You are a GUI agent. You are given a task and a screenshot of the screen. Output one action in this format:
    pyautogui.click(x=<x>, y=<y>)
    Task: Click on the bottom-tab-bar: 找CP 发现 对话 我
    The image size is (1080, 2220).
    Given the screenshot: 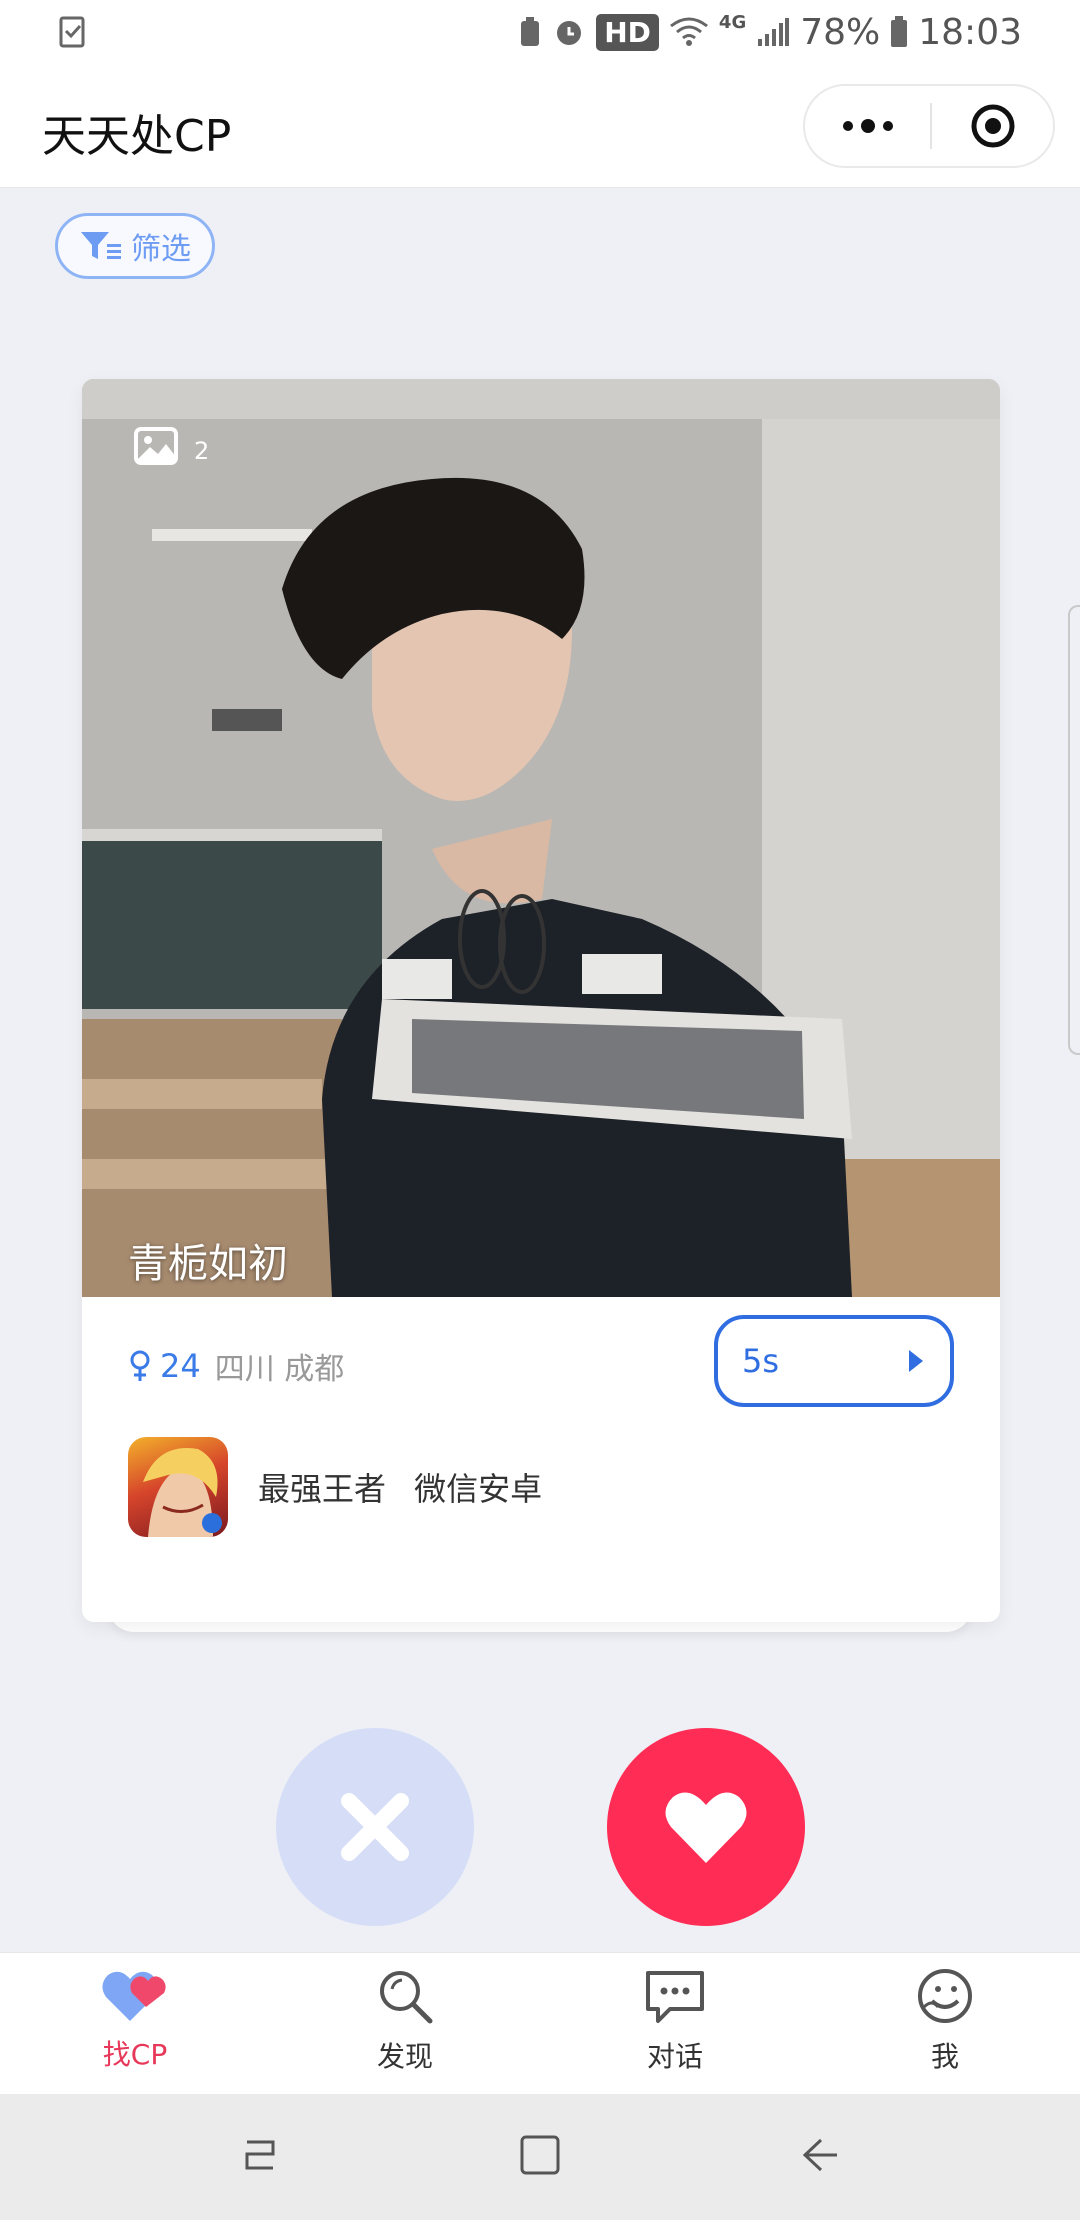 What is the action you would take?
    pyautogui.click(x=540, y=2023)
    